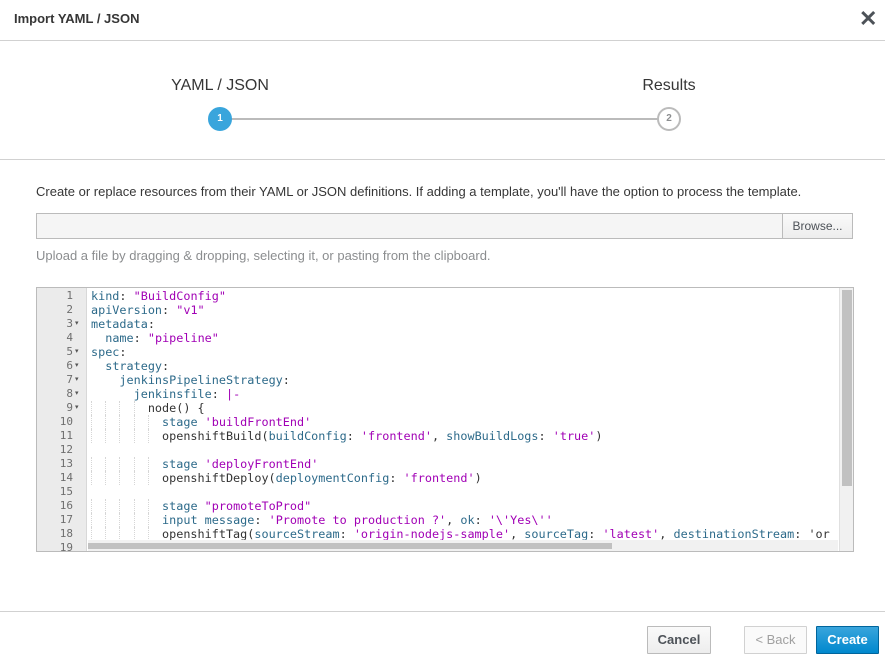  What do you see at coordinates (237, 506) in the screenshot?
I see `code-line: stage "promoteToProd"` at bounding box center [237, 506].